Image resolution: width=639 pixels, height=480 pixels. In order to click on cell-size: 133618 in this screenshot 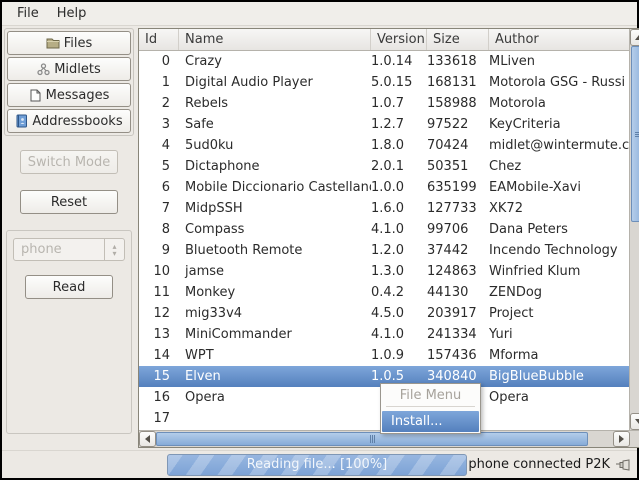, I will do `click(452, 61)`.